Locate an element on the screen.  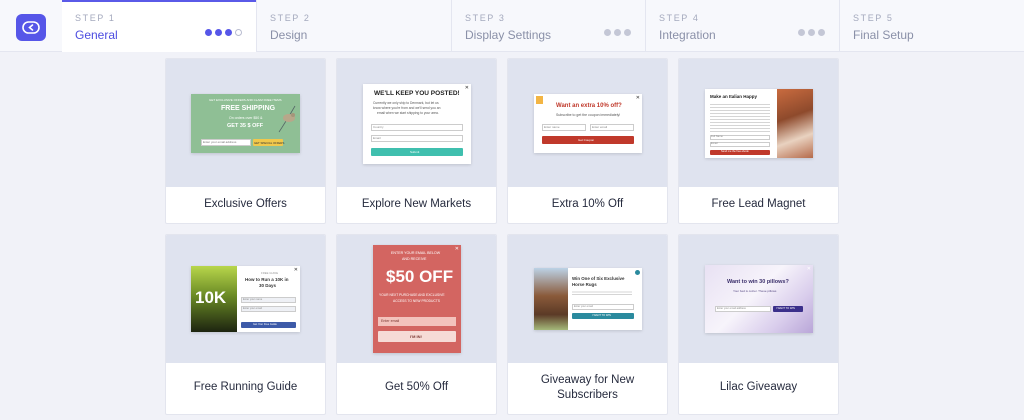
step-integration: STEP 4 Integration is located at coordinates (742, 26).